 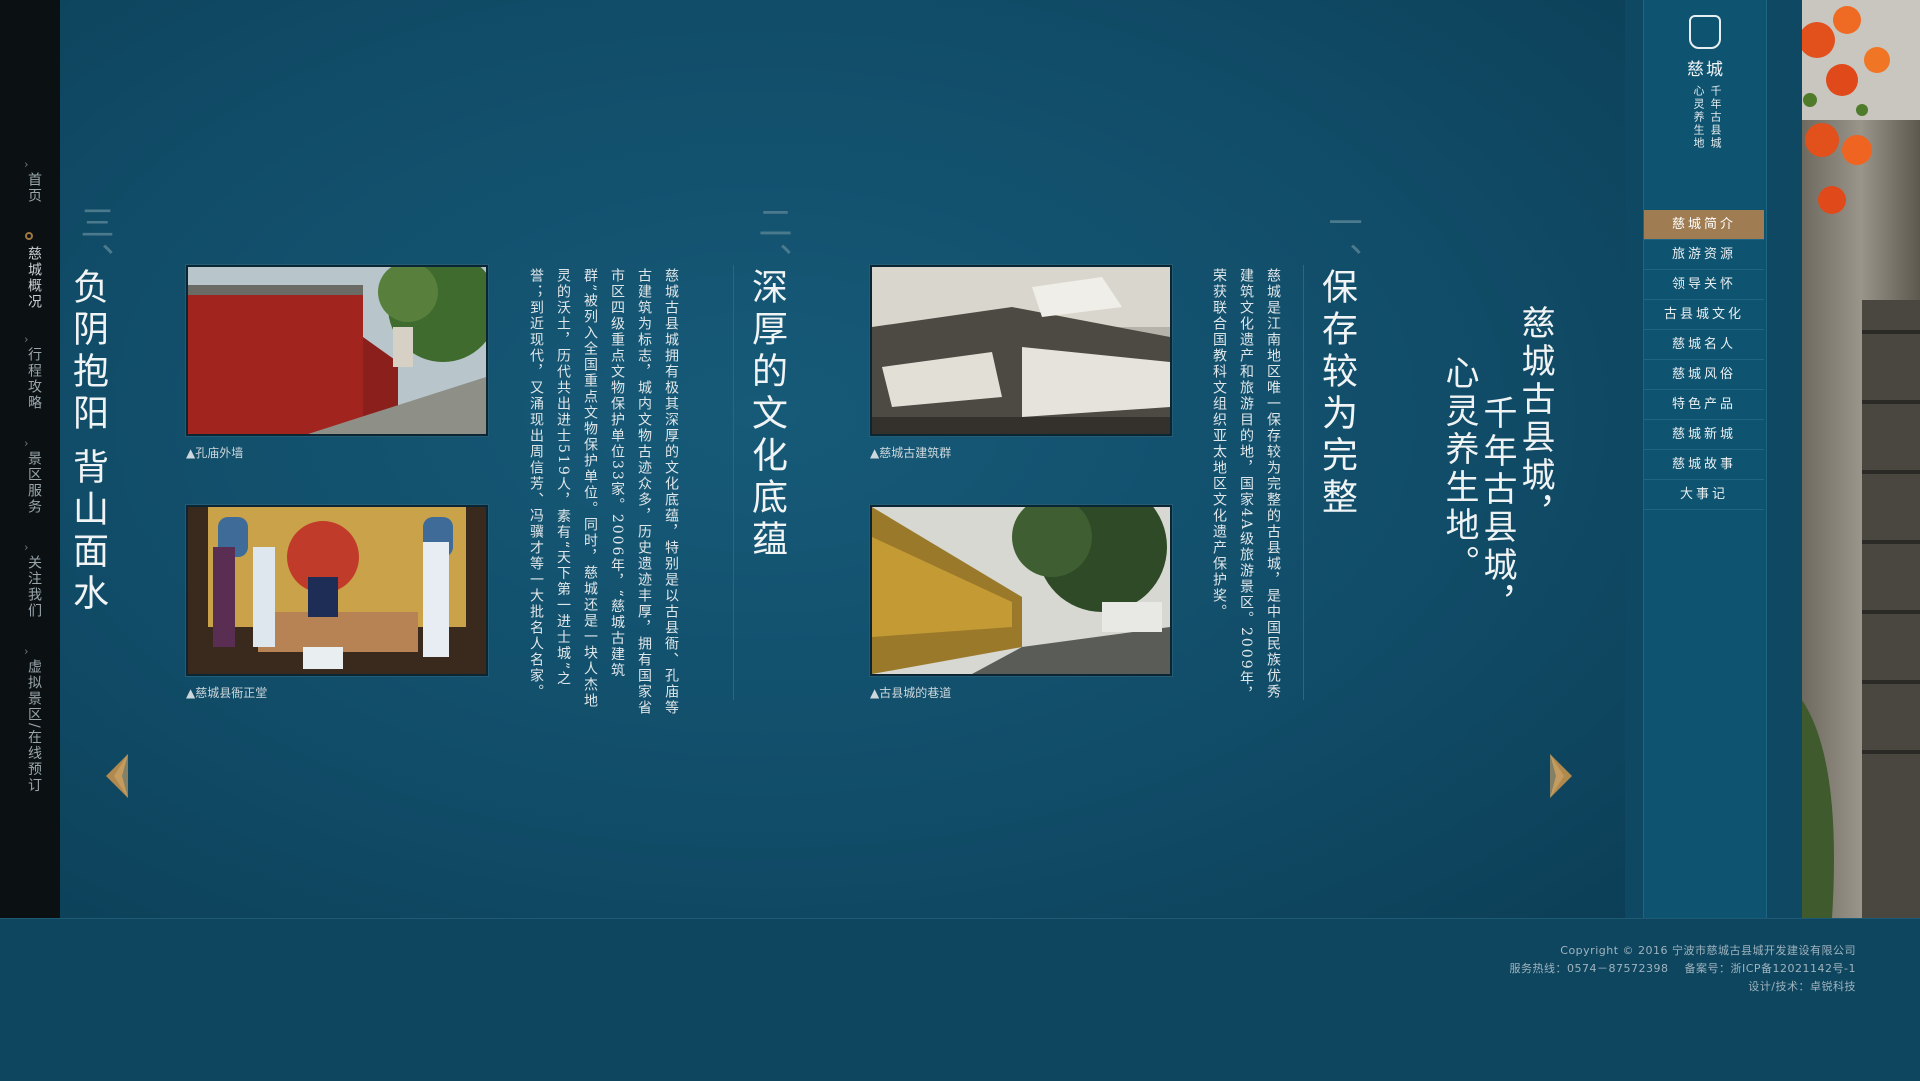 I want to click on photo-caption: ▲孔庙外墙, so click(x=215, y=453).